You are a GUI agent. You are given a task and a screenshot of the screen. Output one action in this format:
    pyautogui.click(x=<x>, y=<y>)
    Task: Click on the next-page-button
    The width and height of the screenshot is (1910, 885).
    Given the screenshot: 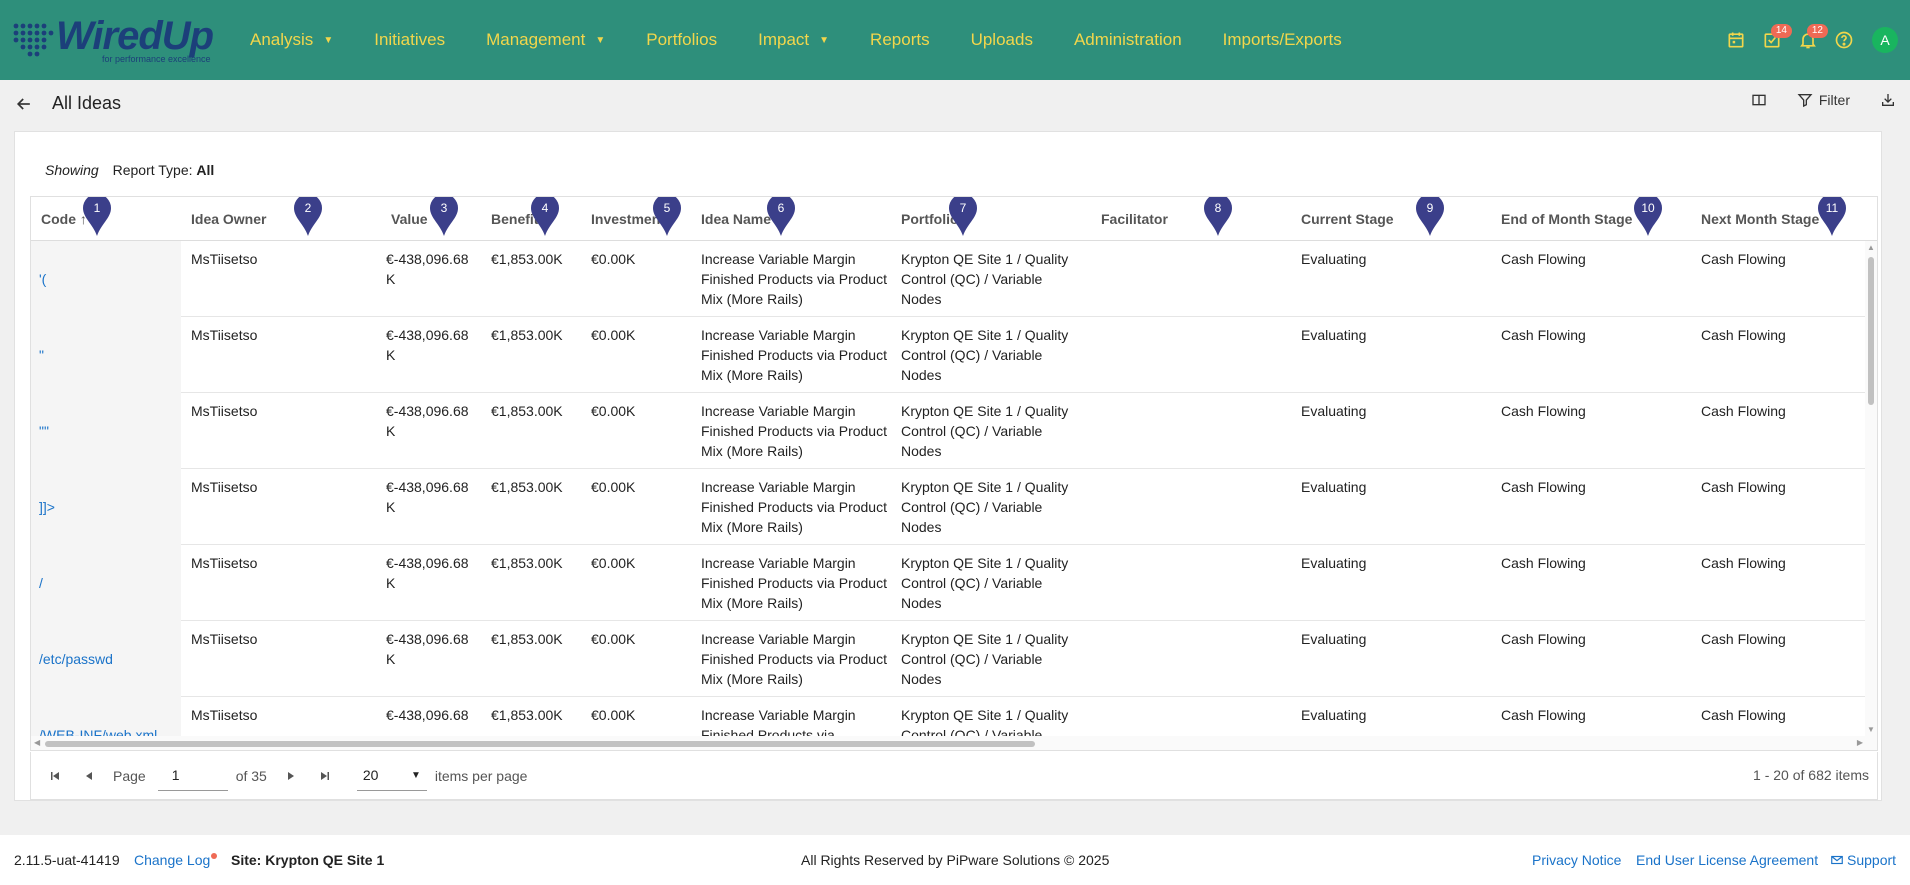 What is the action you would take?
    pyautogui.click(x=291, y=776)
    